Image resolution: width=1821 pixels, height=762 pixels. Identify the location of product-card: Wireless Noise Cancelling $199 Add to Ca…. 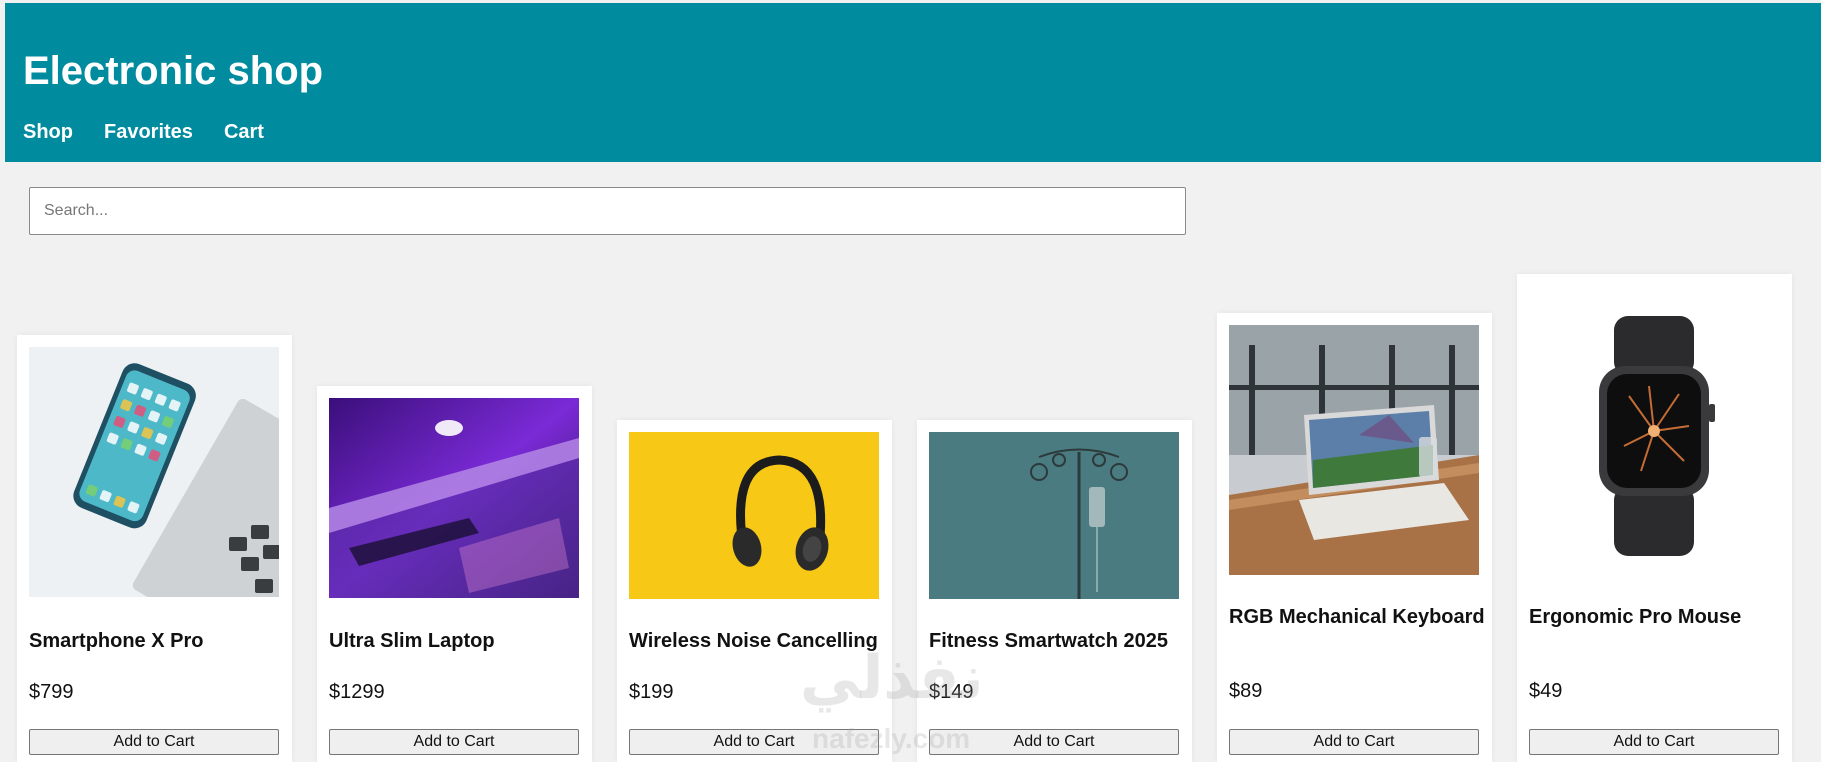
(754, 591).